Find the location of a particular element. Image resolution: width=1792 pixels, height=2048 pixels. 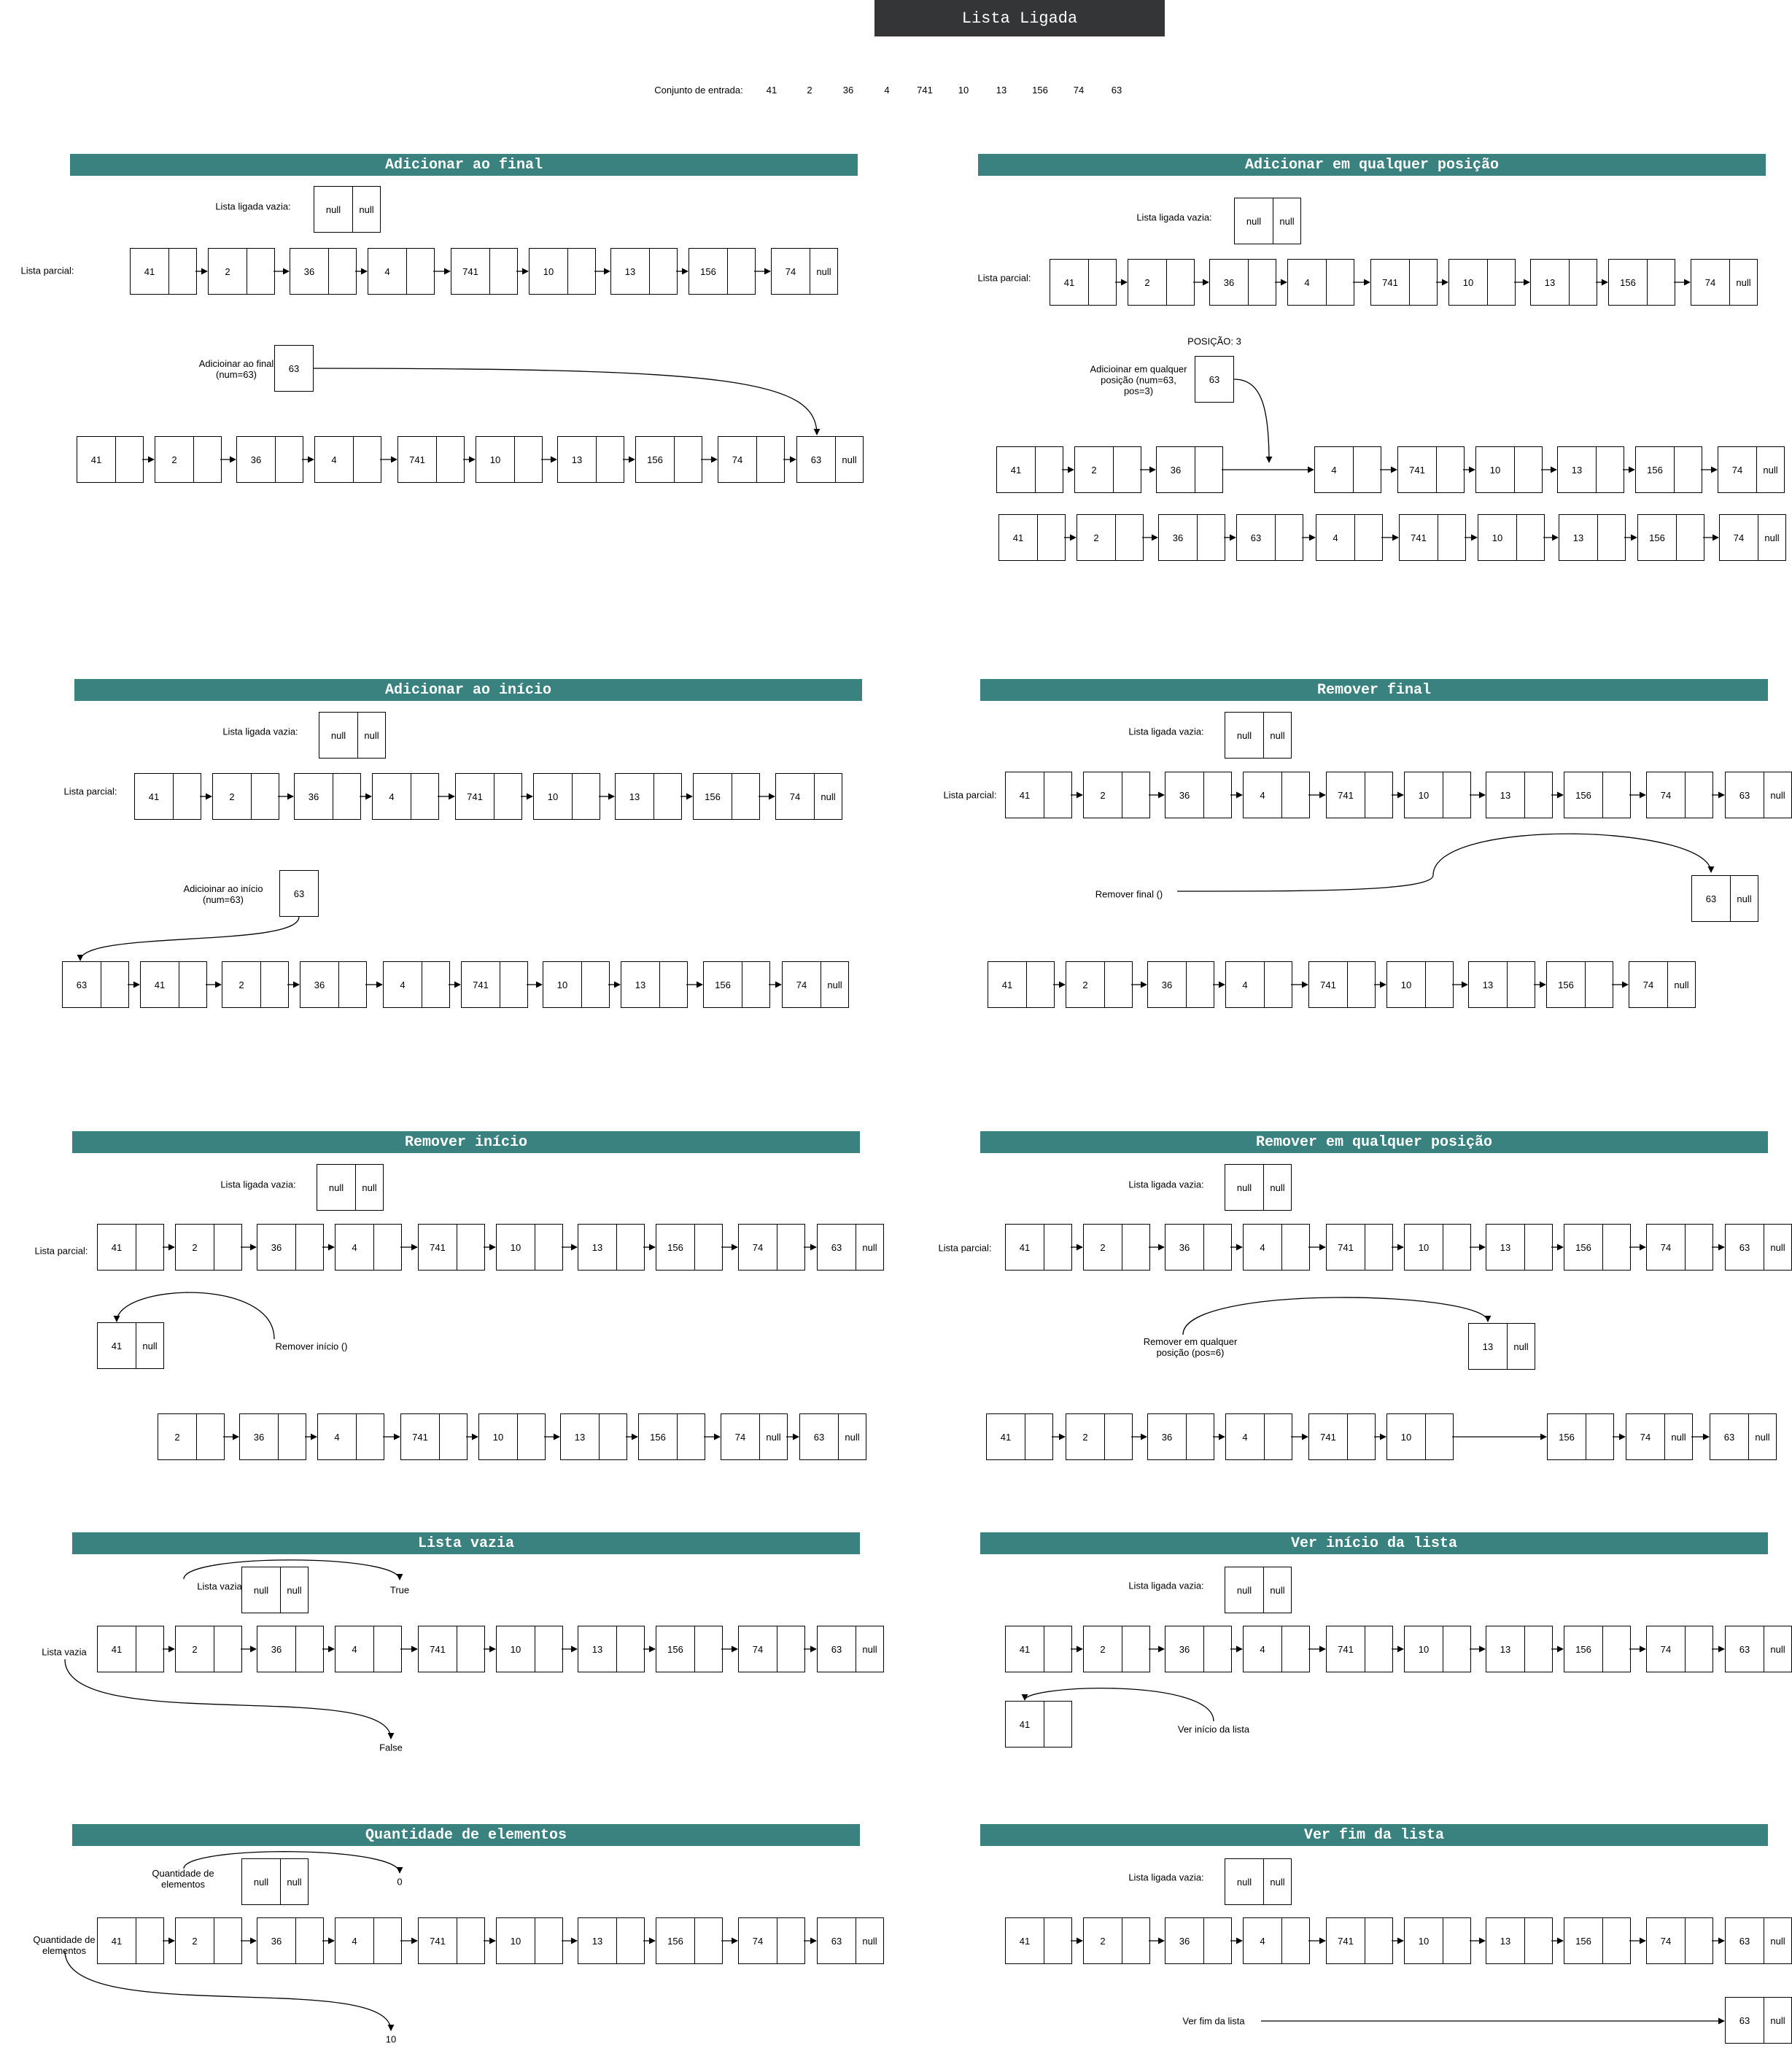

position-note: POSIÇÃO: 3 is located at coordinates (1214, 341).